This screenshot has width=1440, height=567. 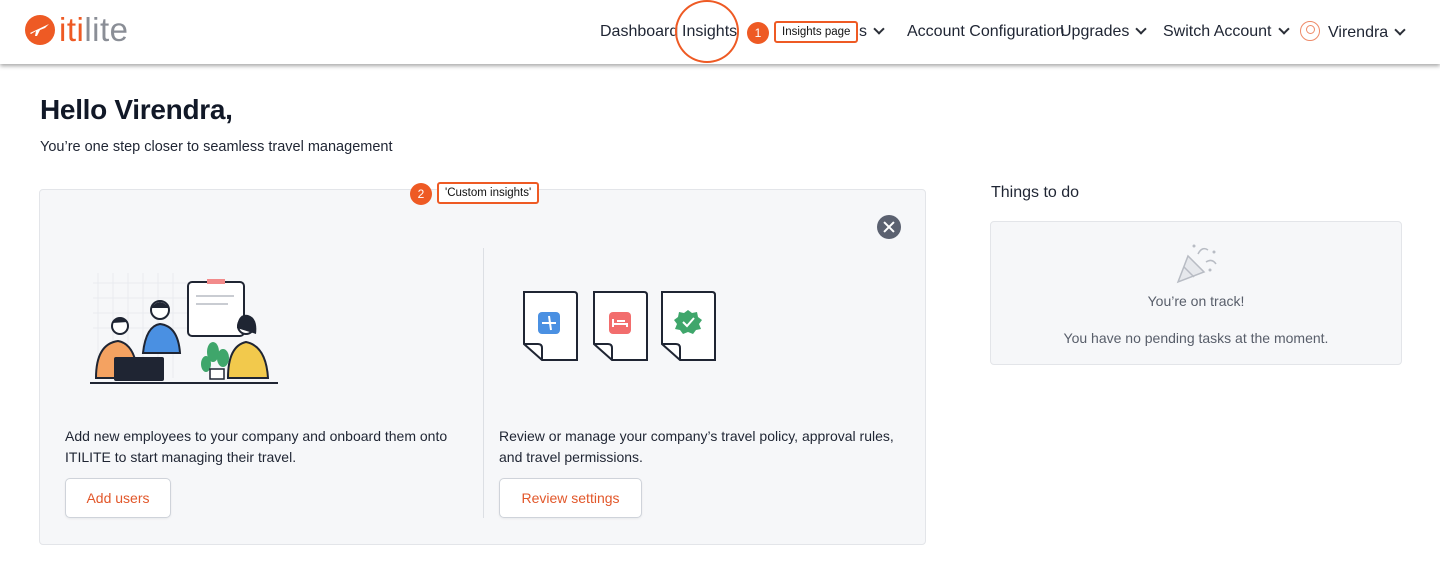 I want to click on close-icon, so click(x=889, y=227).